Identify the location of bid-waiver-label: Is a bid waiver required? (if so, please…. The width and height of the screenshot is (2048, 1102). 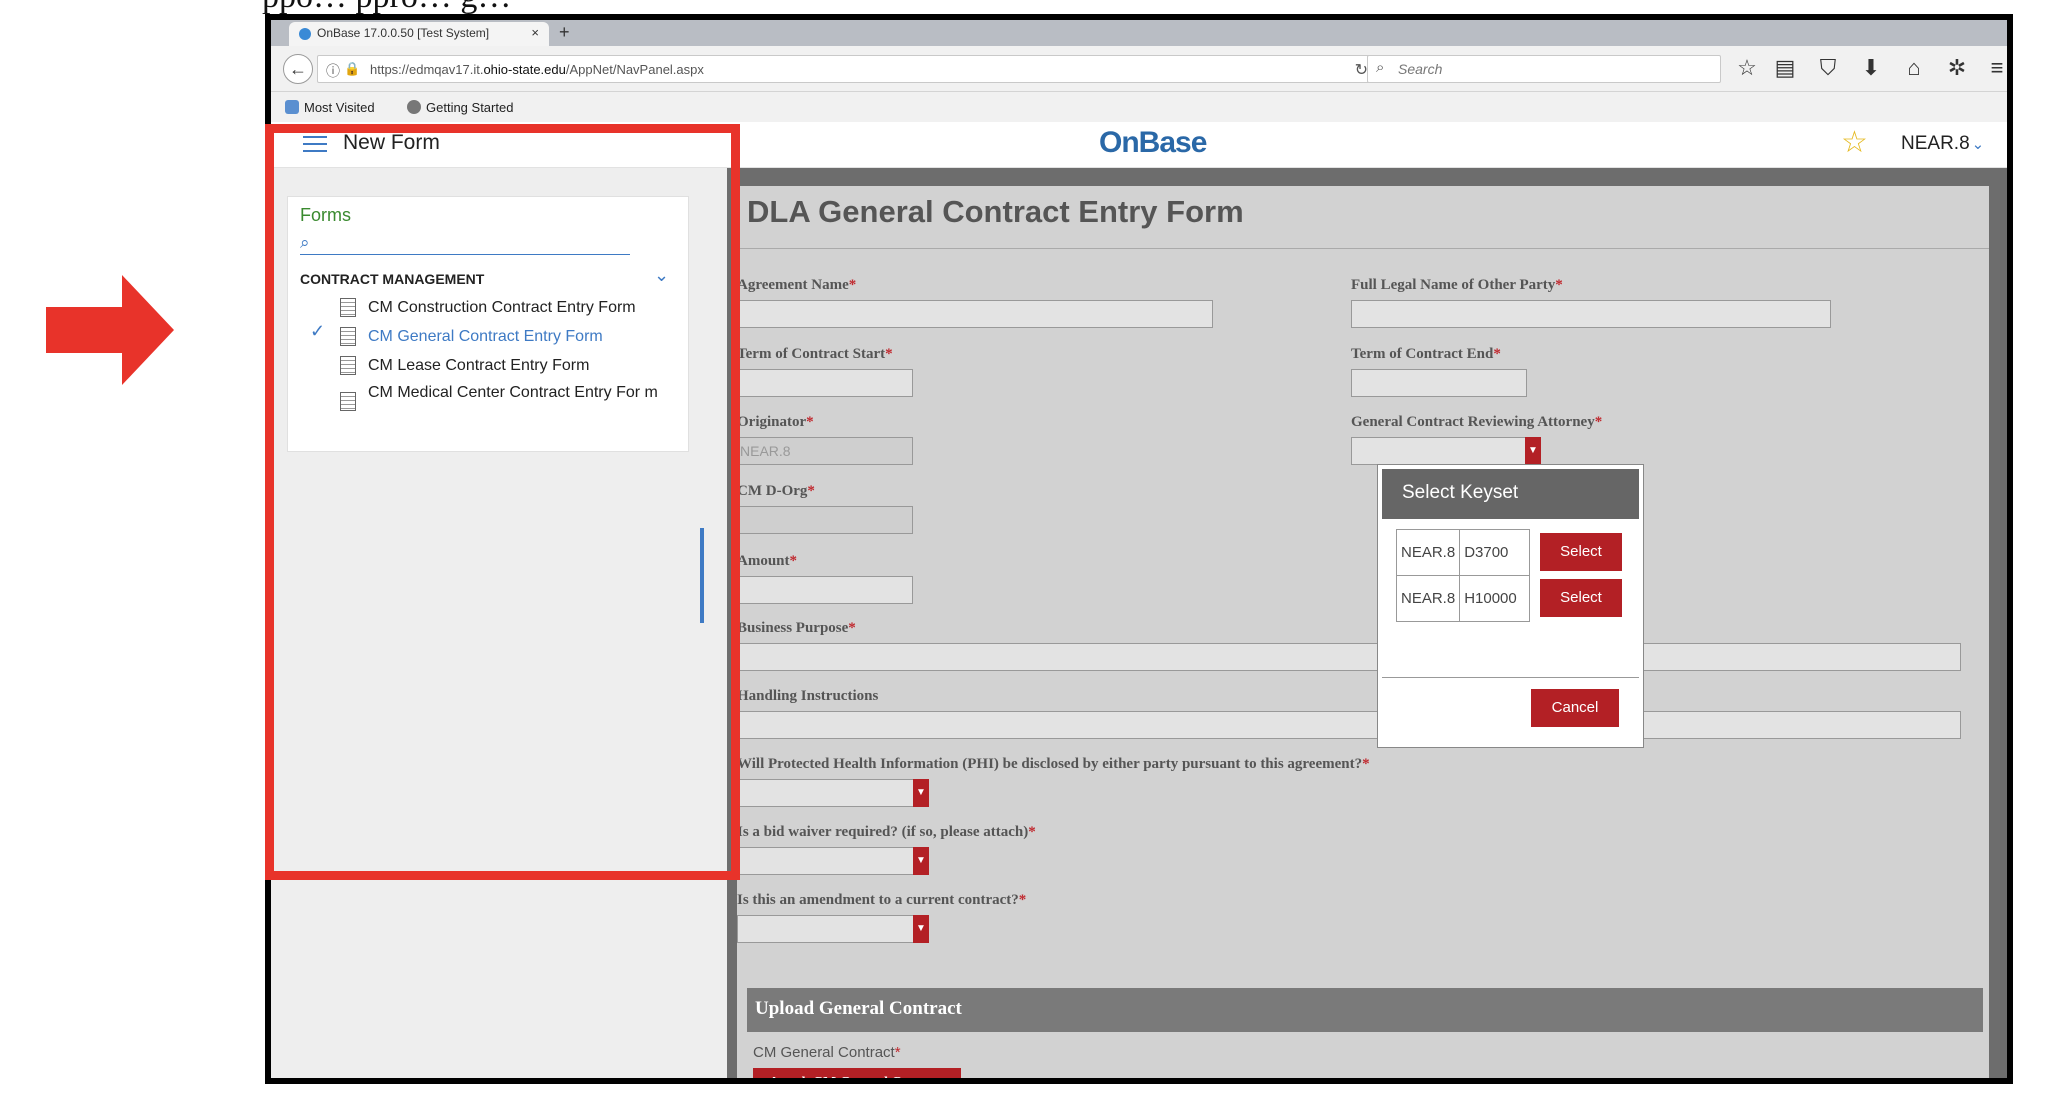
(886, 832).